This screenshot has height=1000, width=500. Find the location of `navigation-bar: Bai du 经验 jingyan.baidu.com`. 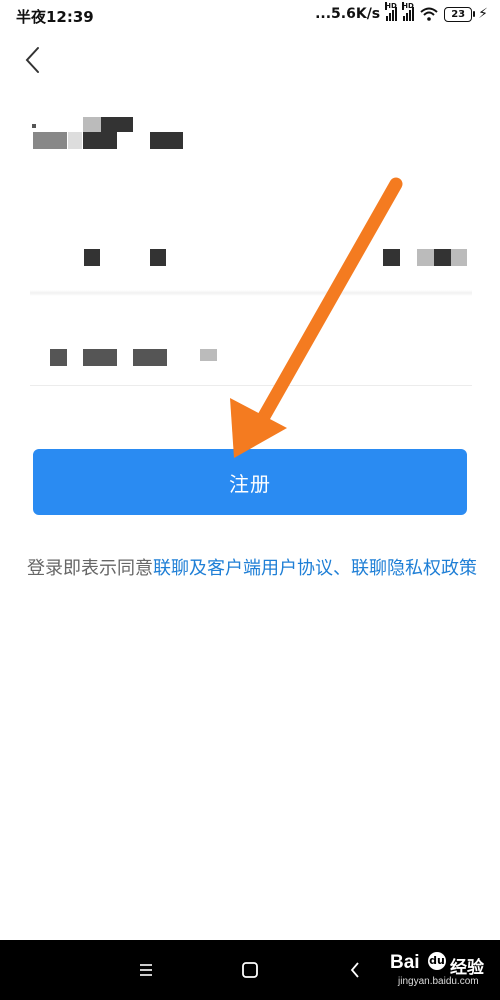

navigation-bar: Bai du 经验 jingyan.baidu.com is located at coordinates (250, 970).